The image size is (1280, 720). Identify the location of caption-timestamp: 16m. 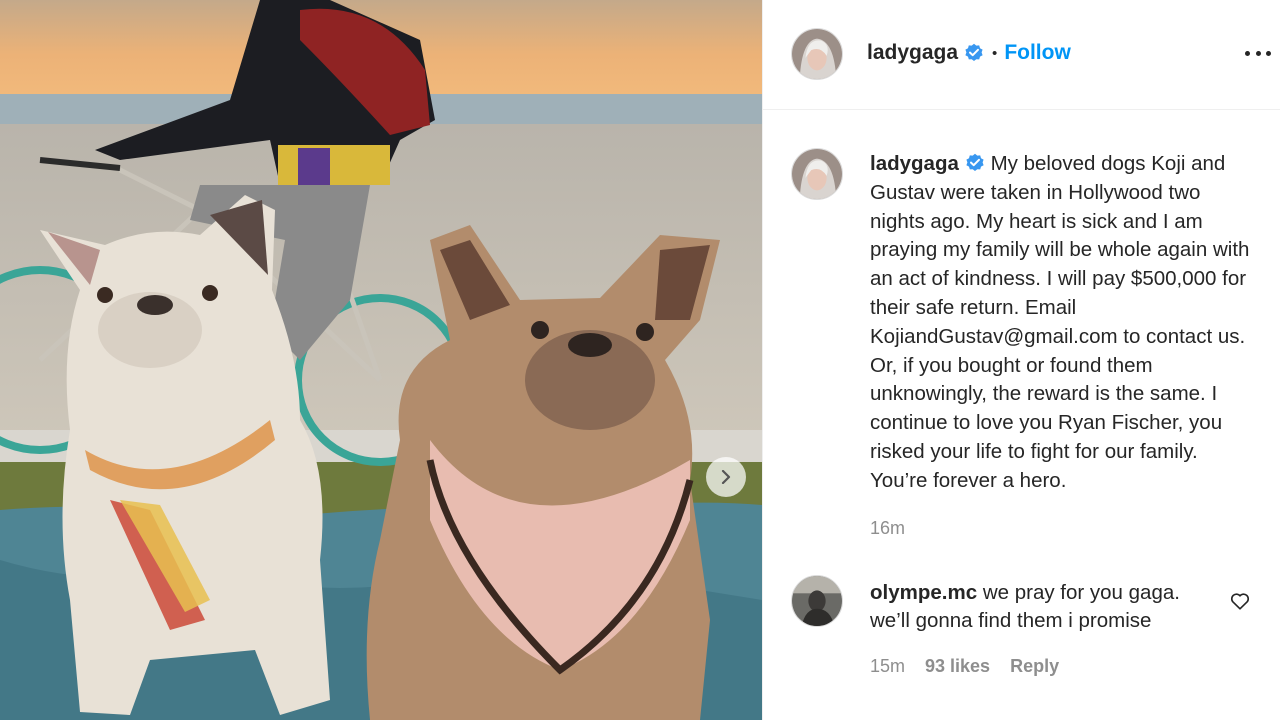
(887, 528).